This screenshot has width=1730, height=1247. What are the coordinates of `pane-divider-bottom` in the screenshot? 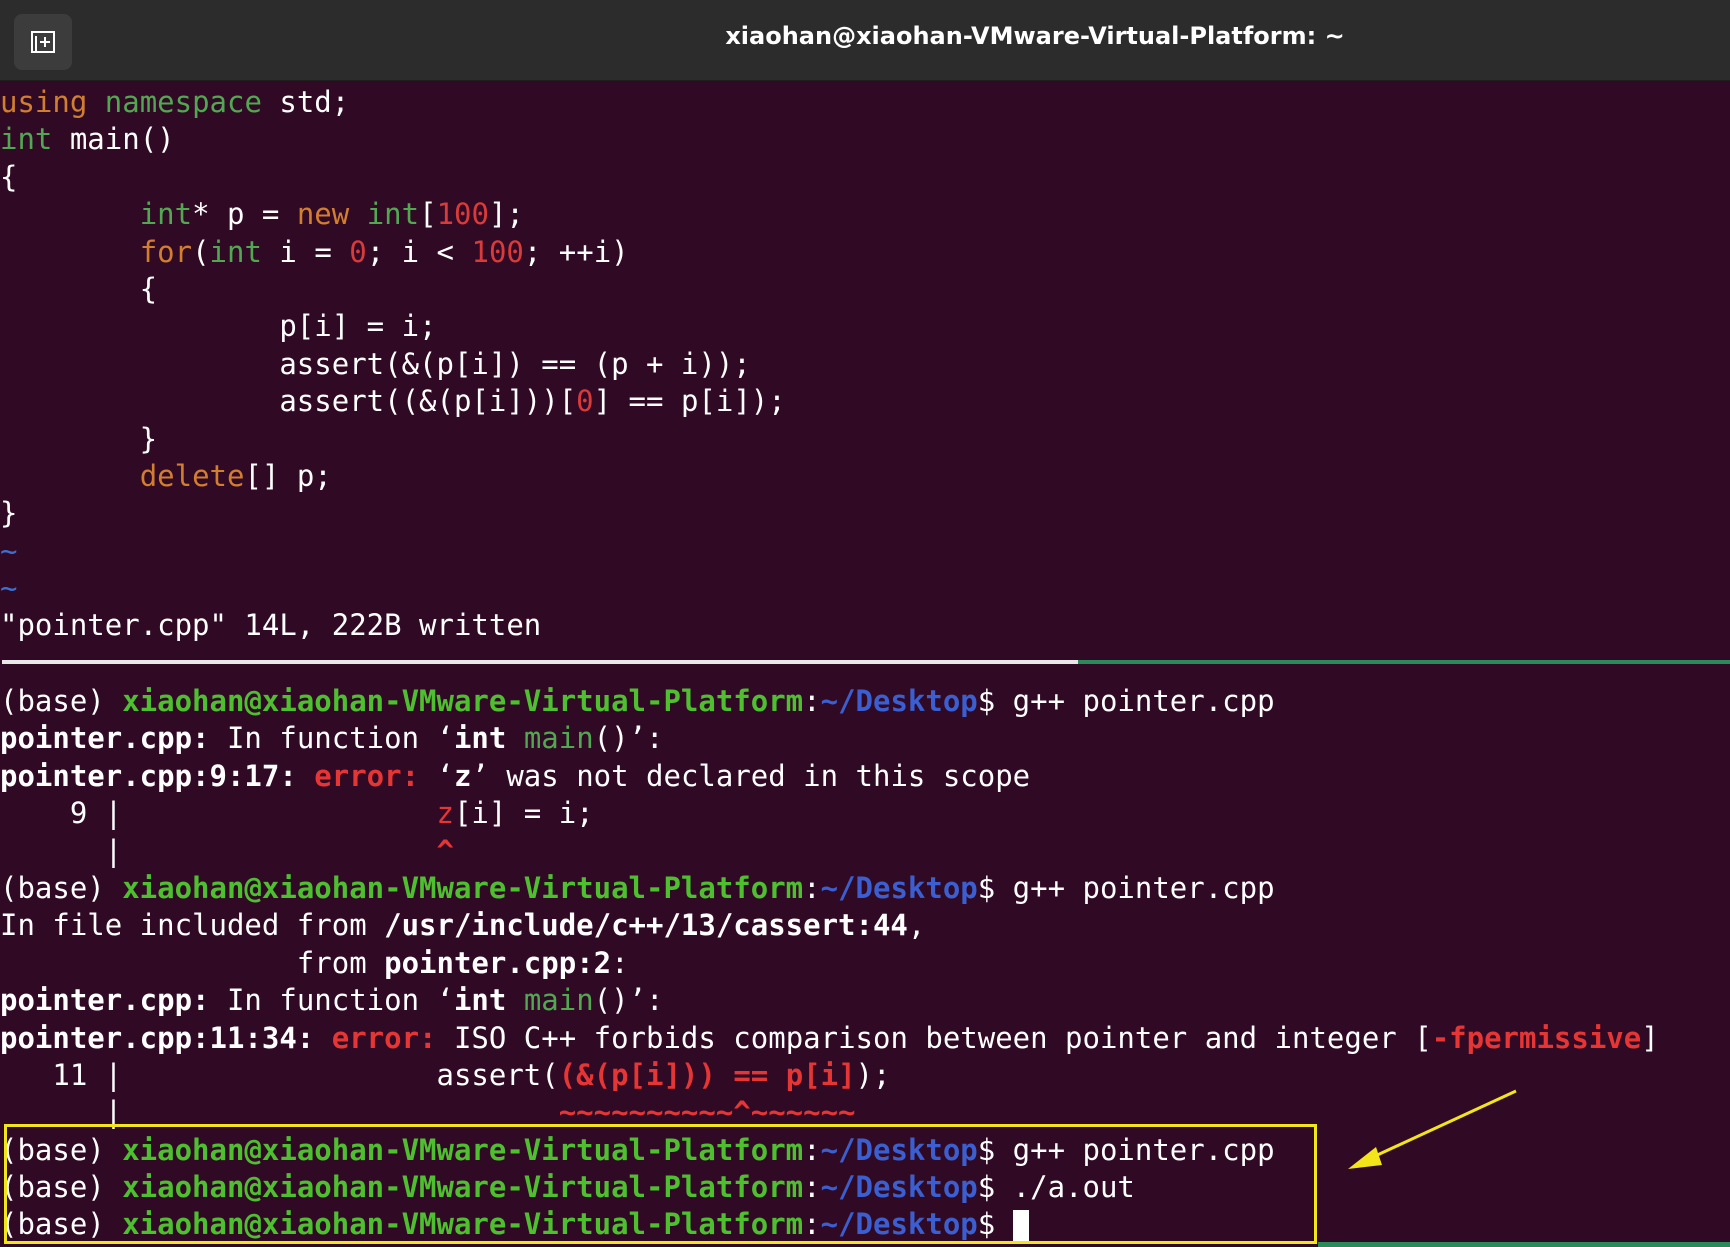 It's located at (1524, 1244).